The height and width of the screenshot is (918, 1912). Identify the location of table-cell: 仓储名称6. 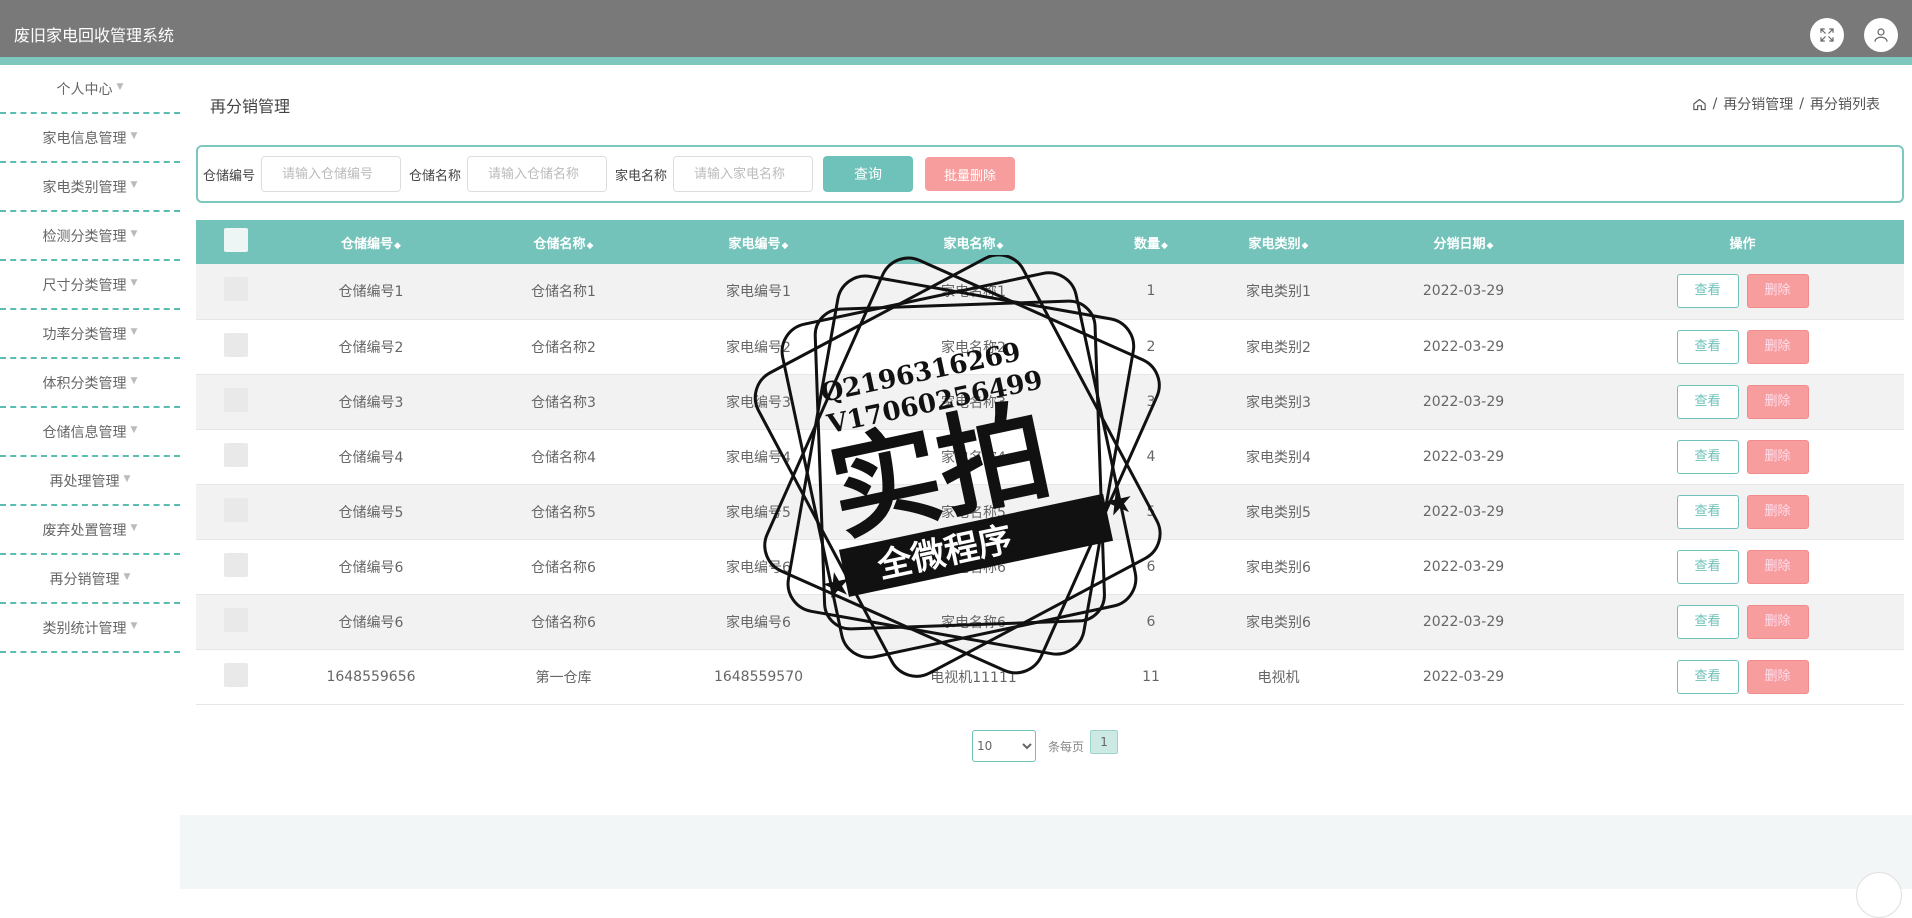
(563, 567).